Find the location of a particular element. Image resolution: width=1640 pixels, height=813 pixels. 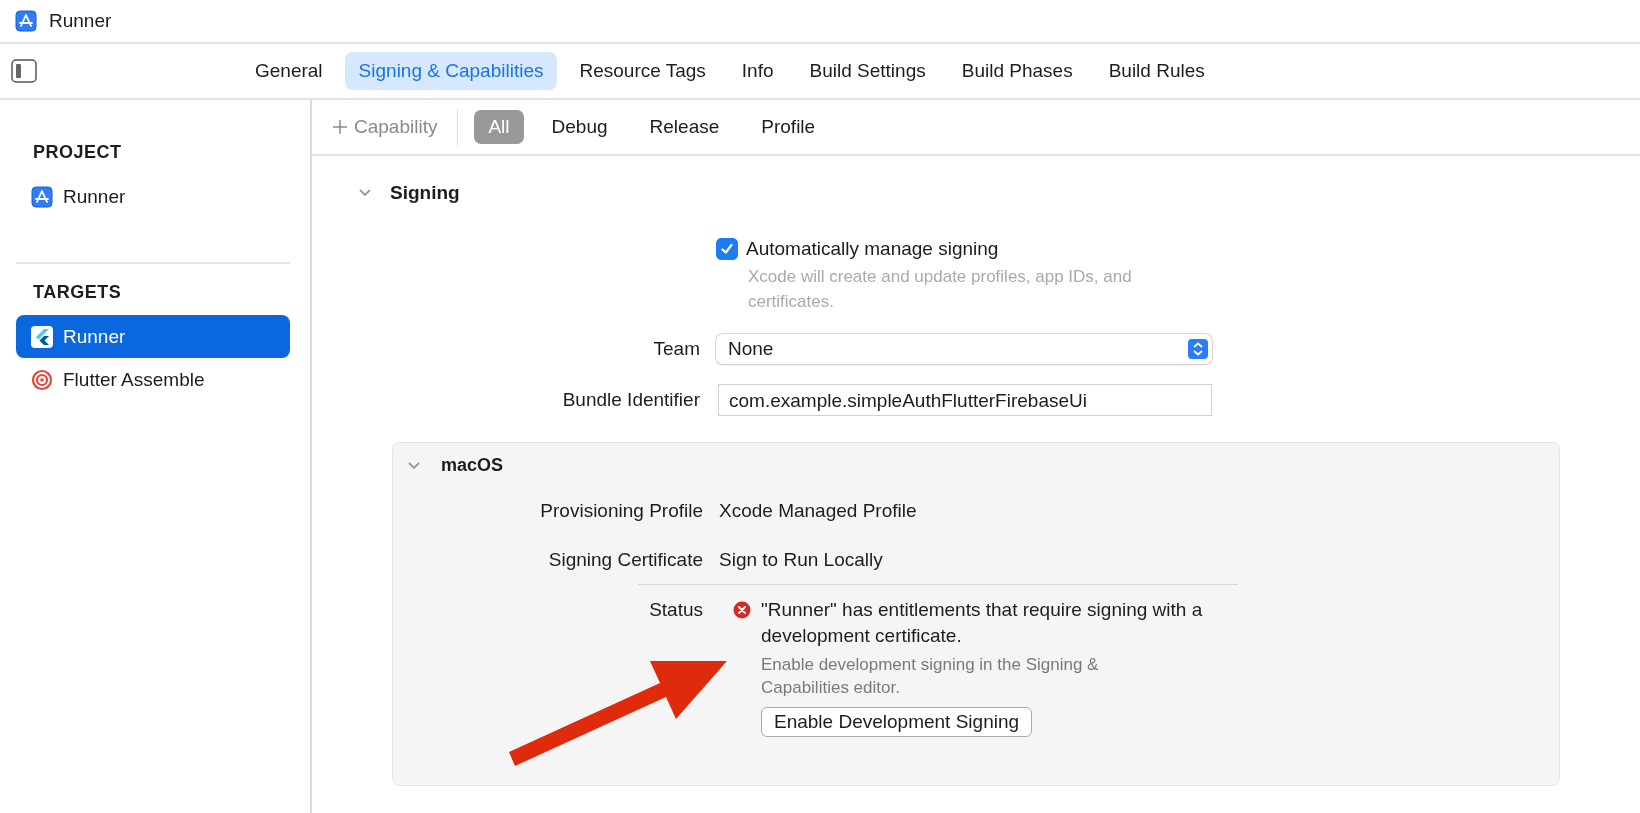

error-icon is located at coordinates (742, 610).